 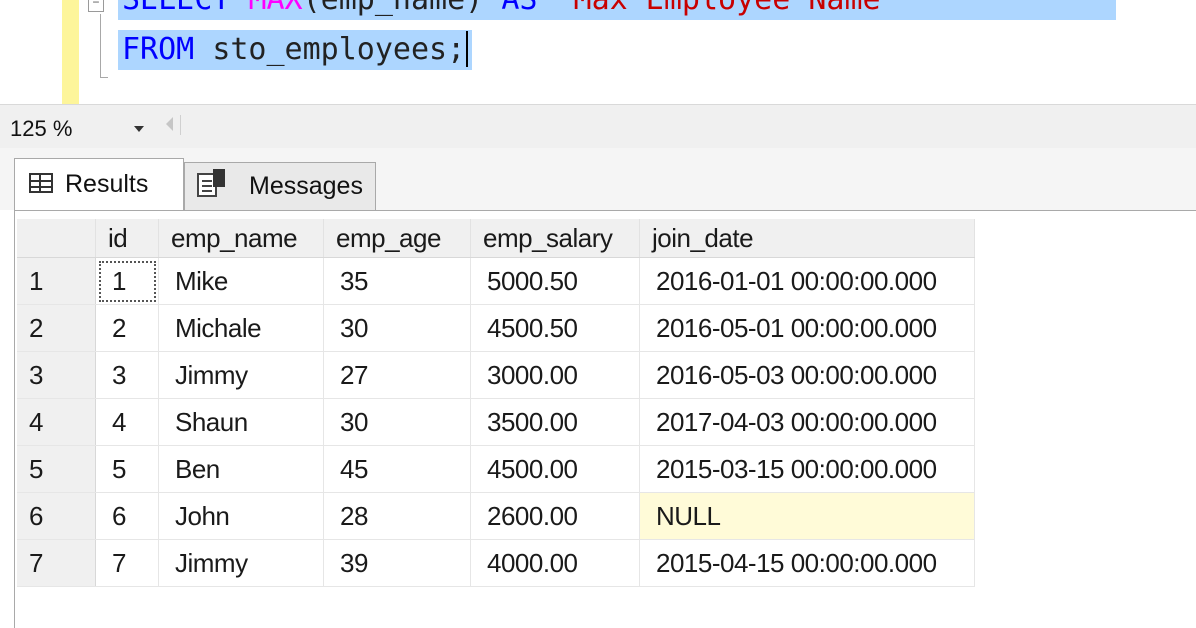 What do you see at coordinates (127, 563) in the screenshot?
I see `cell-id: 7` at bounding box center [127, 563].